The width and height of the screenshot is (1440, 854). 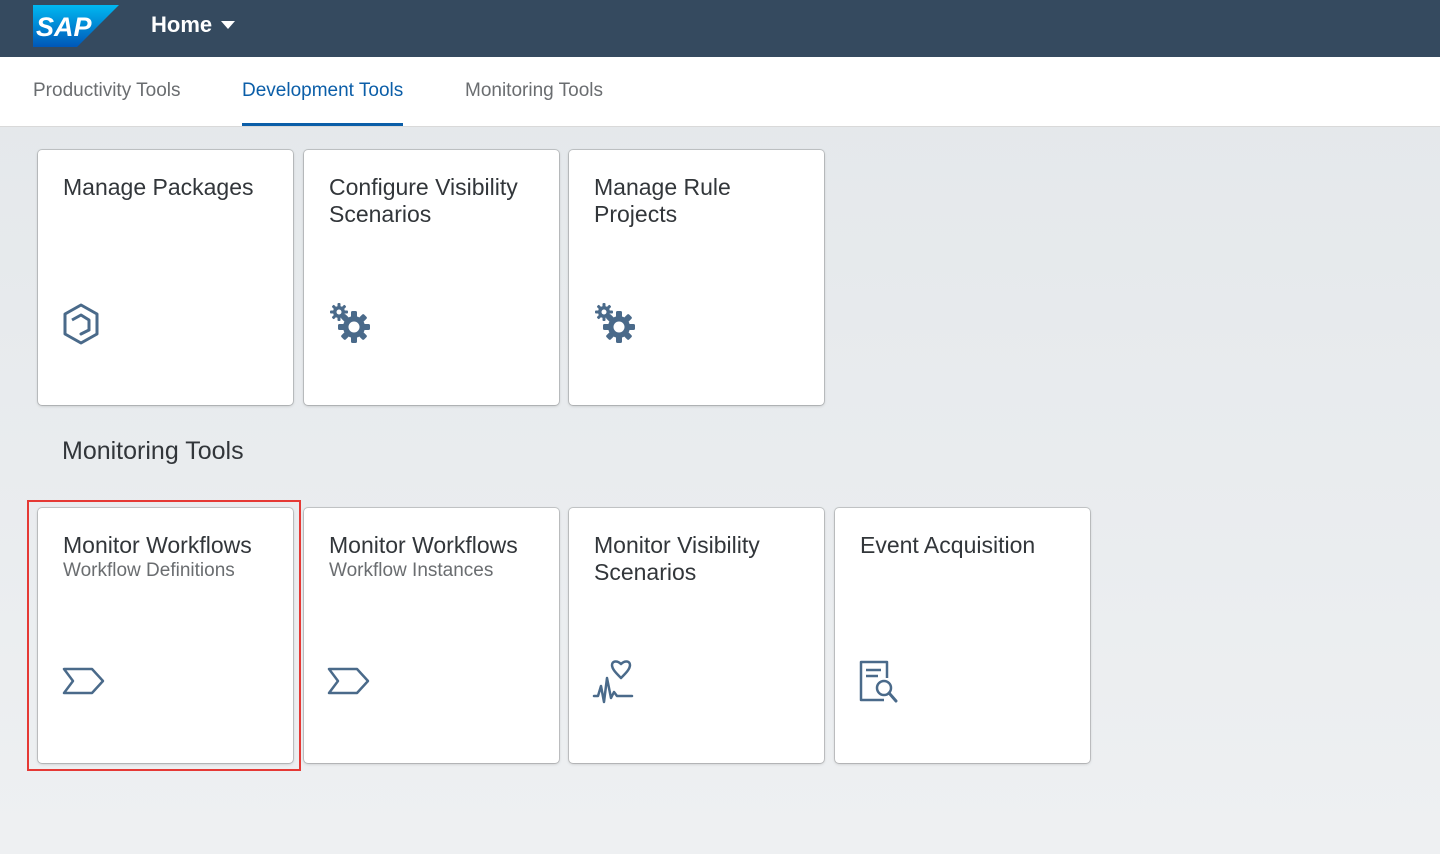 What do you see at coordinates (720, 28) in the screenshot?
I see `shell-bar: SAP Home` at bounding box center [720, 28].